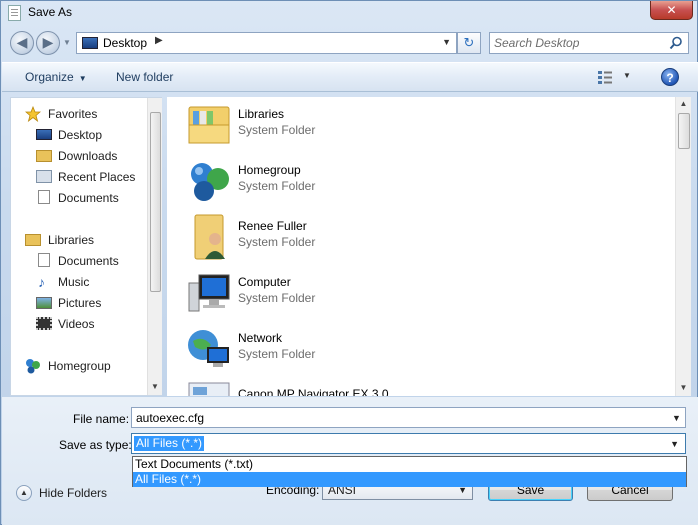  Describe the element at coordinates (44, 176) in the screenshot. I see `recent-places-icon` at that location.